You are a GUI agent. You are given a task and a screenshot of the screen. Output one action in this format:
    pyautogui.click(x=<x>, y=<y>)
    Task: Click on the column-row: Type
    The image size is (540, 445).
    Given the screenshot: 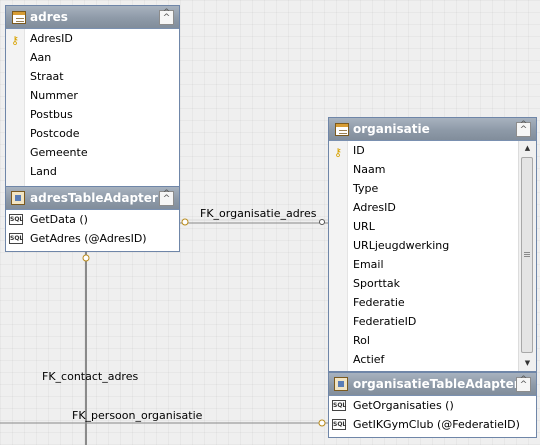 What is the action you would take?
    pyautogui.click(x=432, y=188)
    